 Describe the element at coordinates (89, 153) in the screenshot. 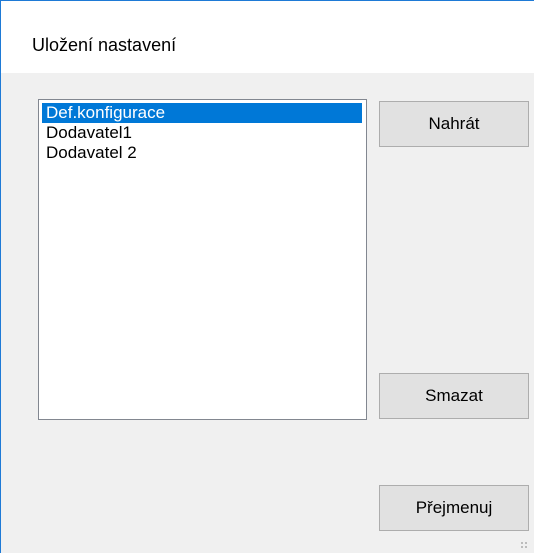

I see `list-item-supplier-2: Dodavatel 2` at that location.